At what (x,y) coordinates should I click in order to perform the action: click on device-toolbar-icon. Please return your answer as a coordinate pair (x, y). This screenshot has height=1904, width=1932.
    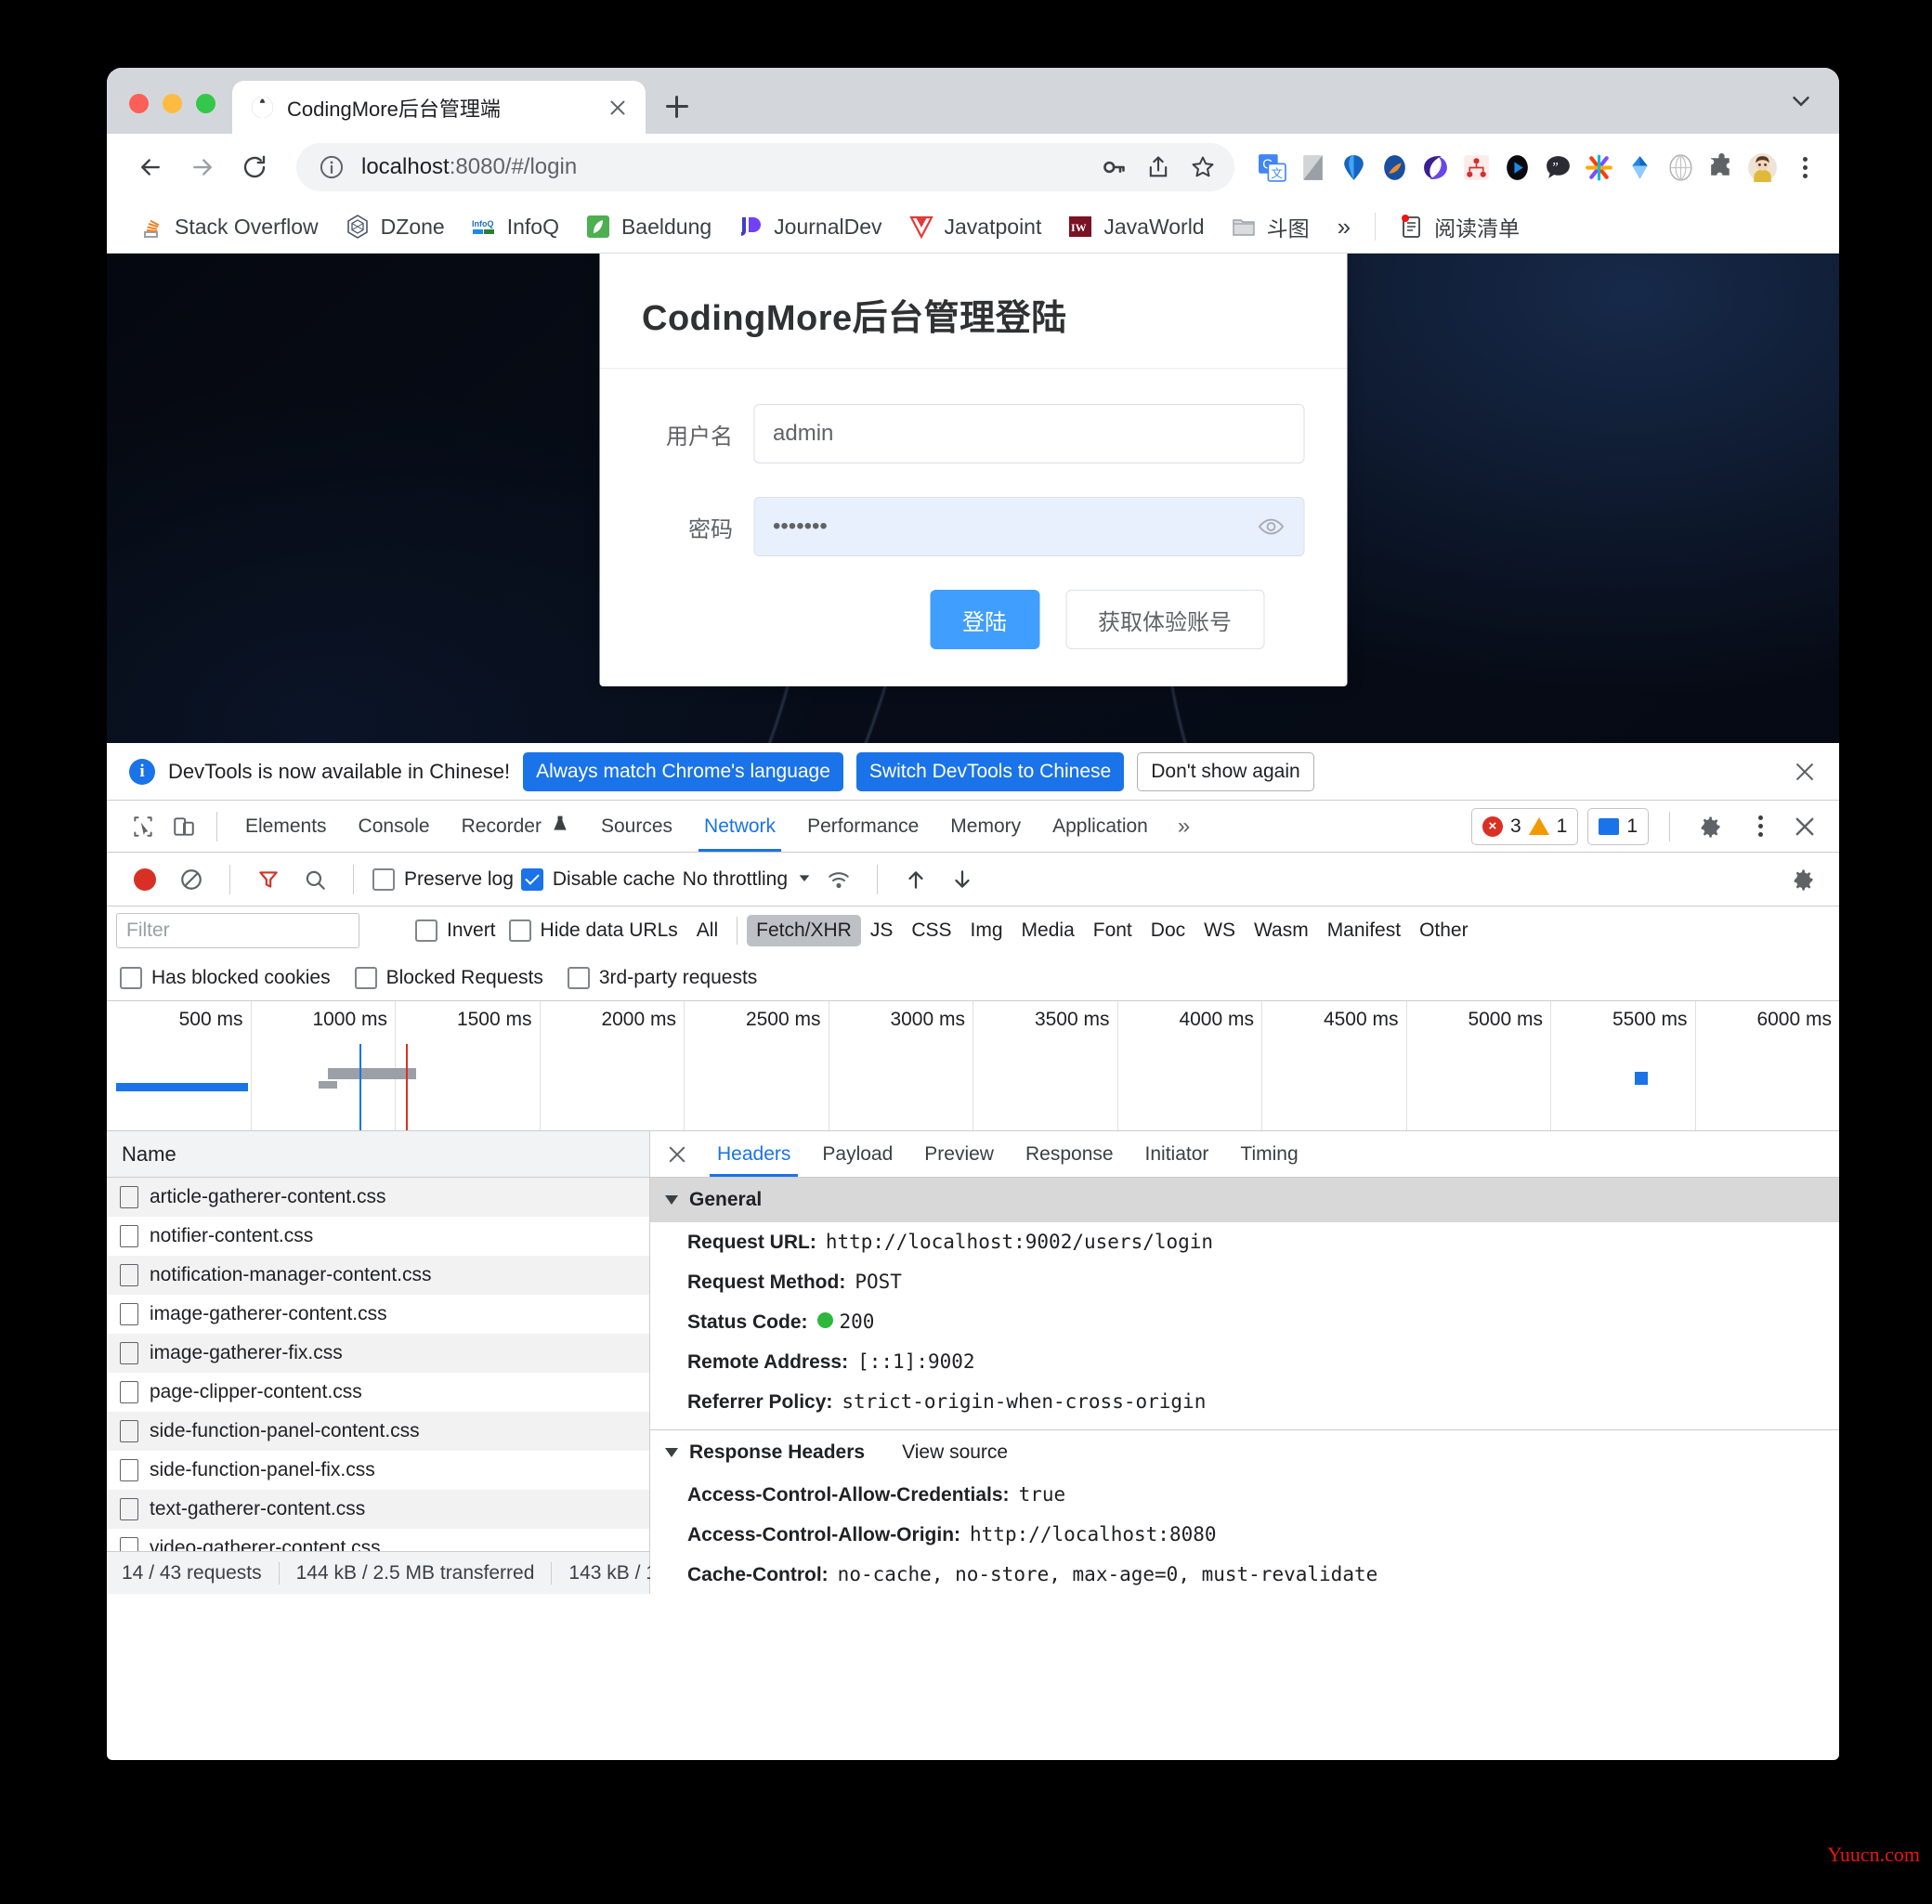
    Looking at the image, I should click on (183, 826).